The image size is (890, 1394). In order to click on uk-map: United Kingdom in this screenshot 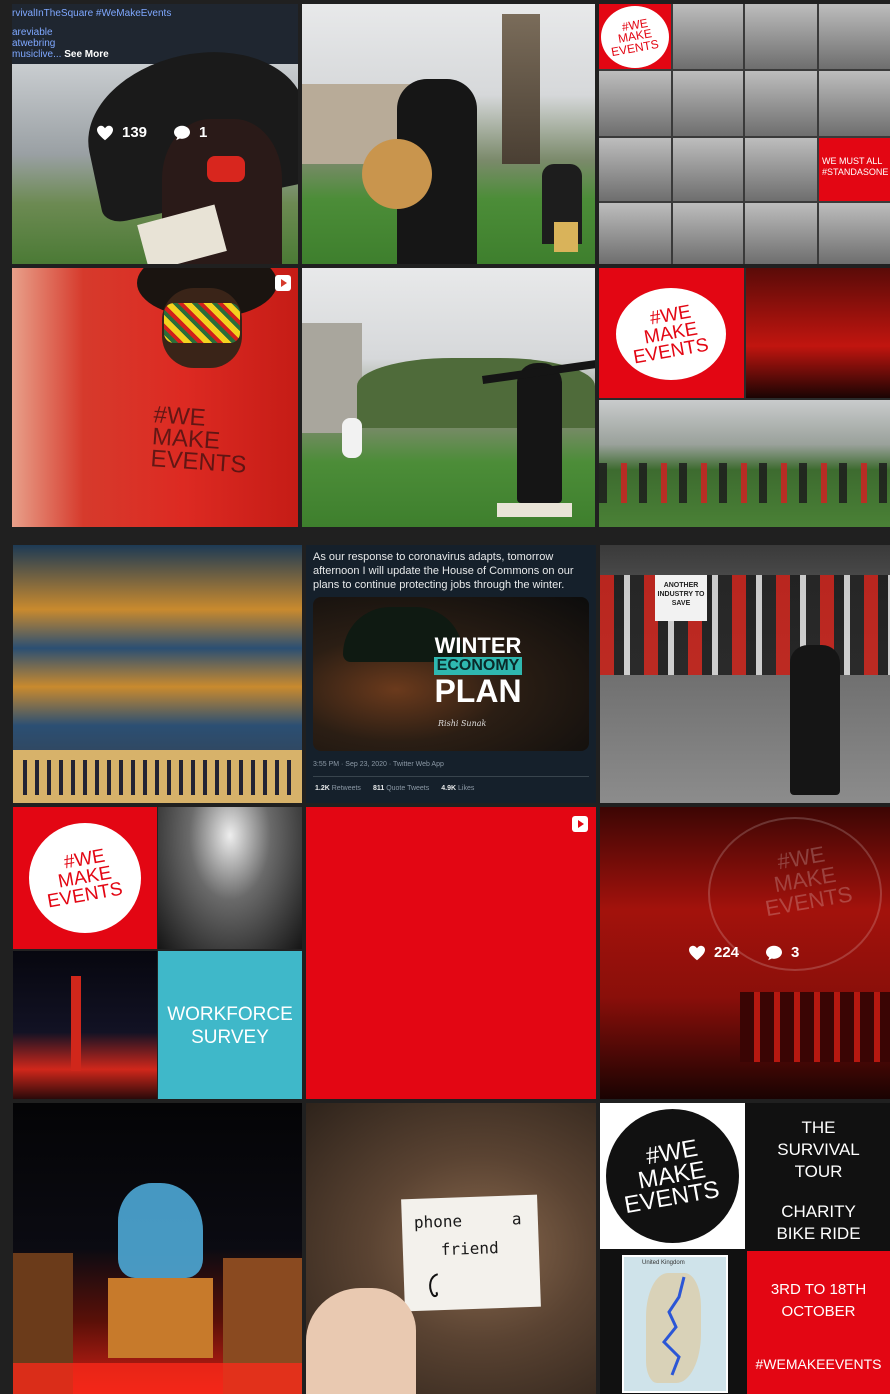, I will do `click(675, 1324)`.